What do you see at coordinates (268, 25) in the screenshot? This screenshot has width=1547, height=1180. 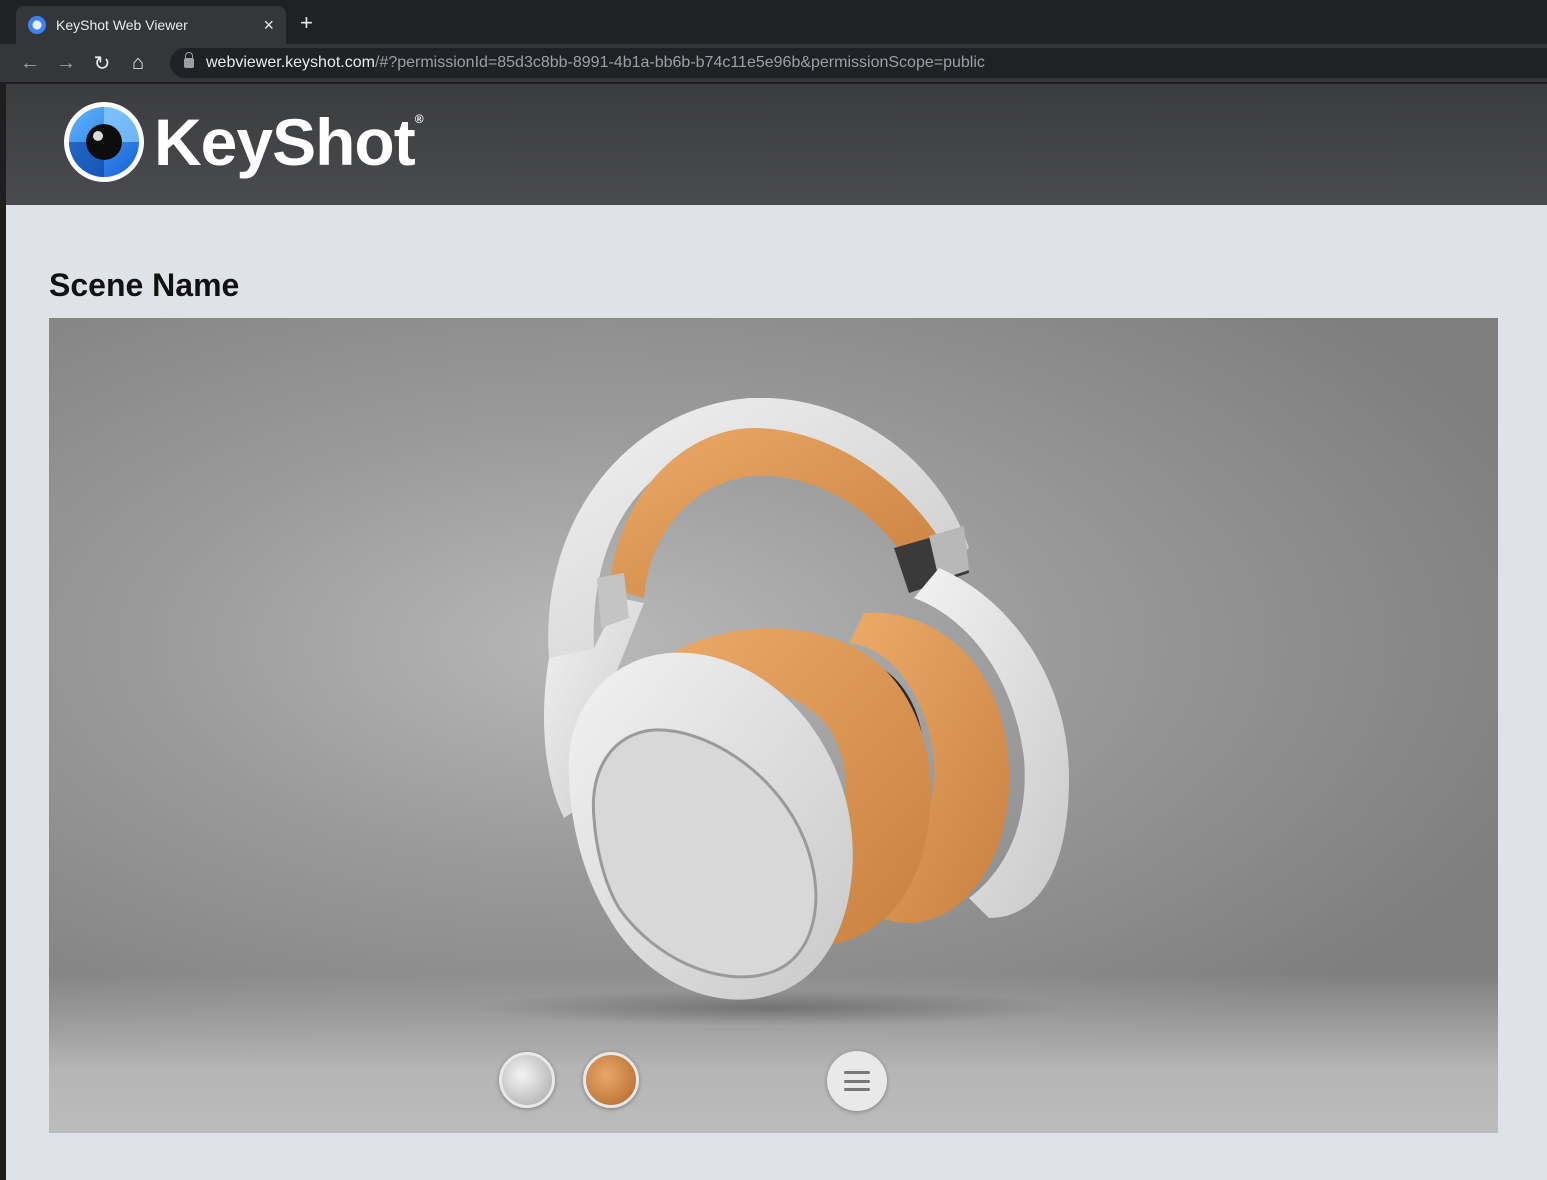 I see `tab-close-icon: ×` at bounding box center [268, 25].